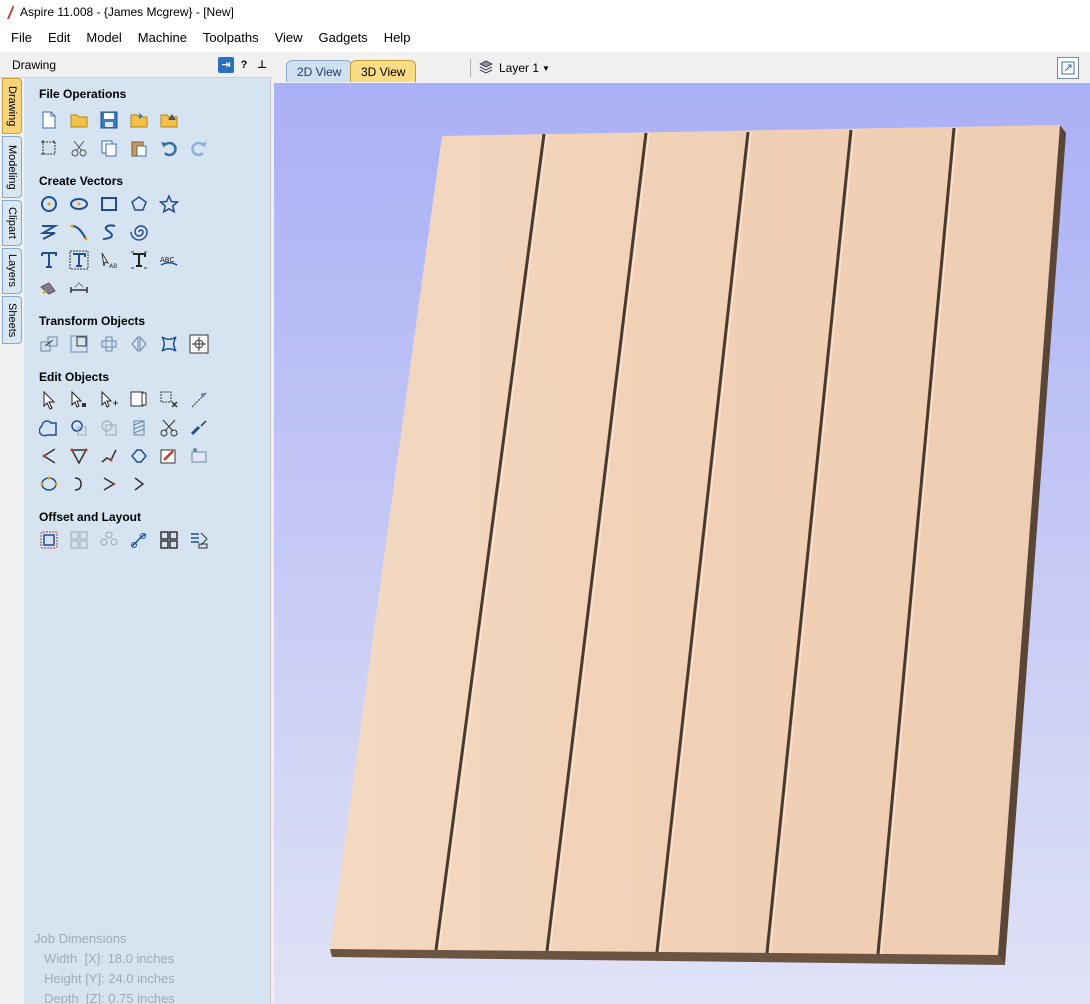 This screenshot has height=1004, width=1090. What do you see at coordinates (226, 64) in the screenshot?
I see `dock-panel-icon: ⇥` at bounding box center [226, 64].